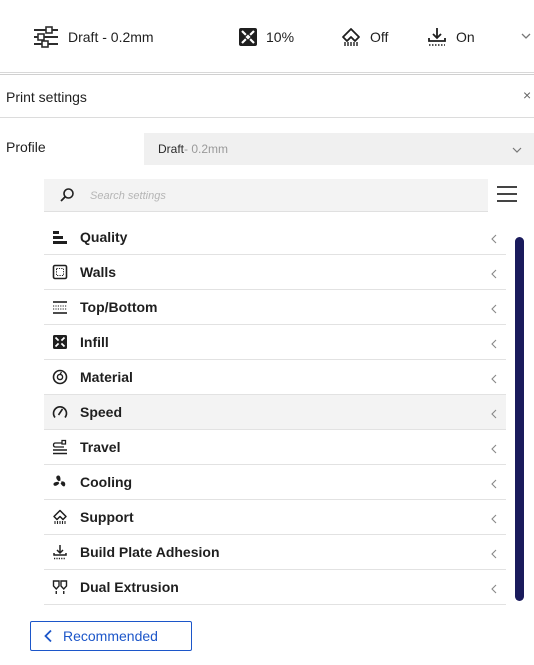  Describe the element at coordinates (275, 552) in the screenshot. I see `category-build-plate-adhesion: Build Plate Adhesion` at that location.